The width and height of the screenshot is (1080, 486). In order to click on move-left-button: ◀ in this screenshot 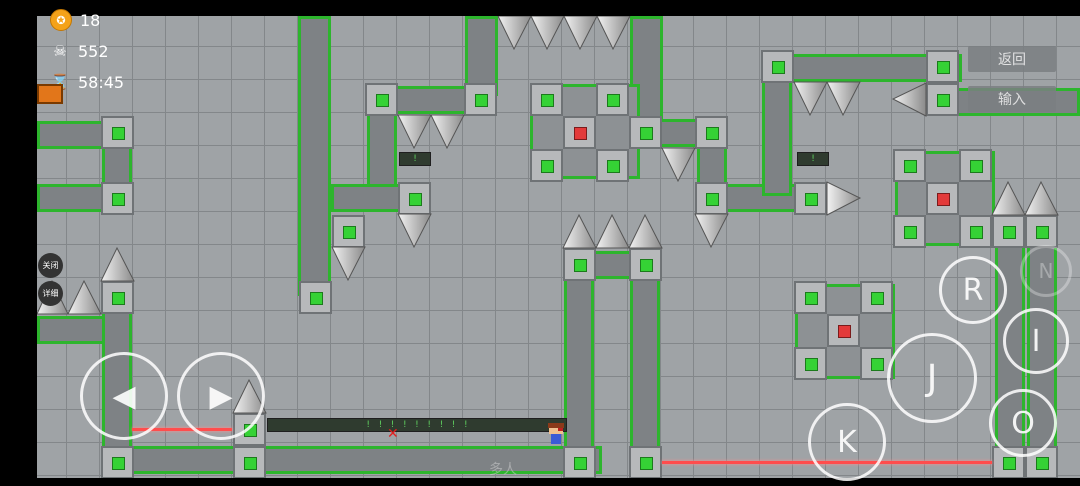, I will do `click(124, 396)`.